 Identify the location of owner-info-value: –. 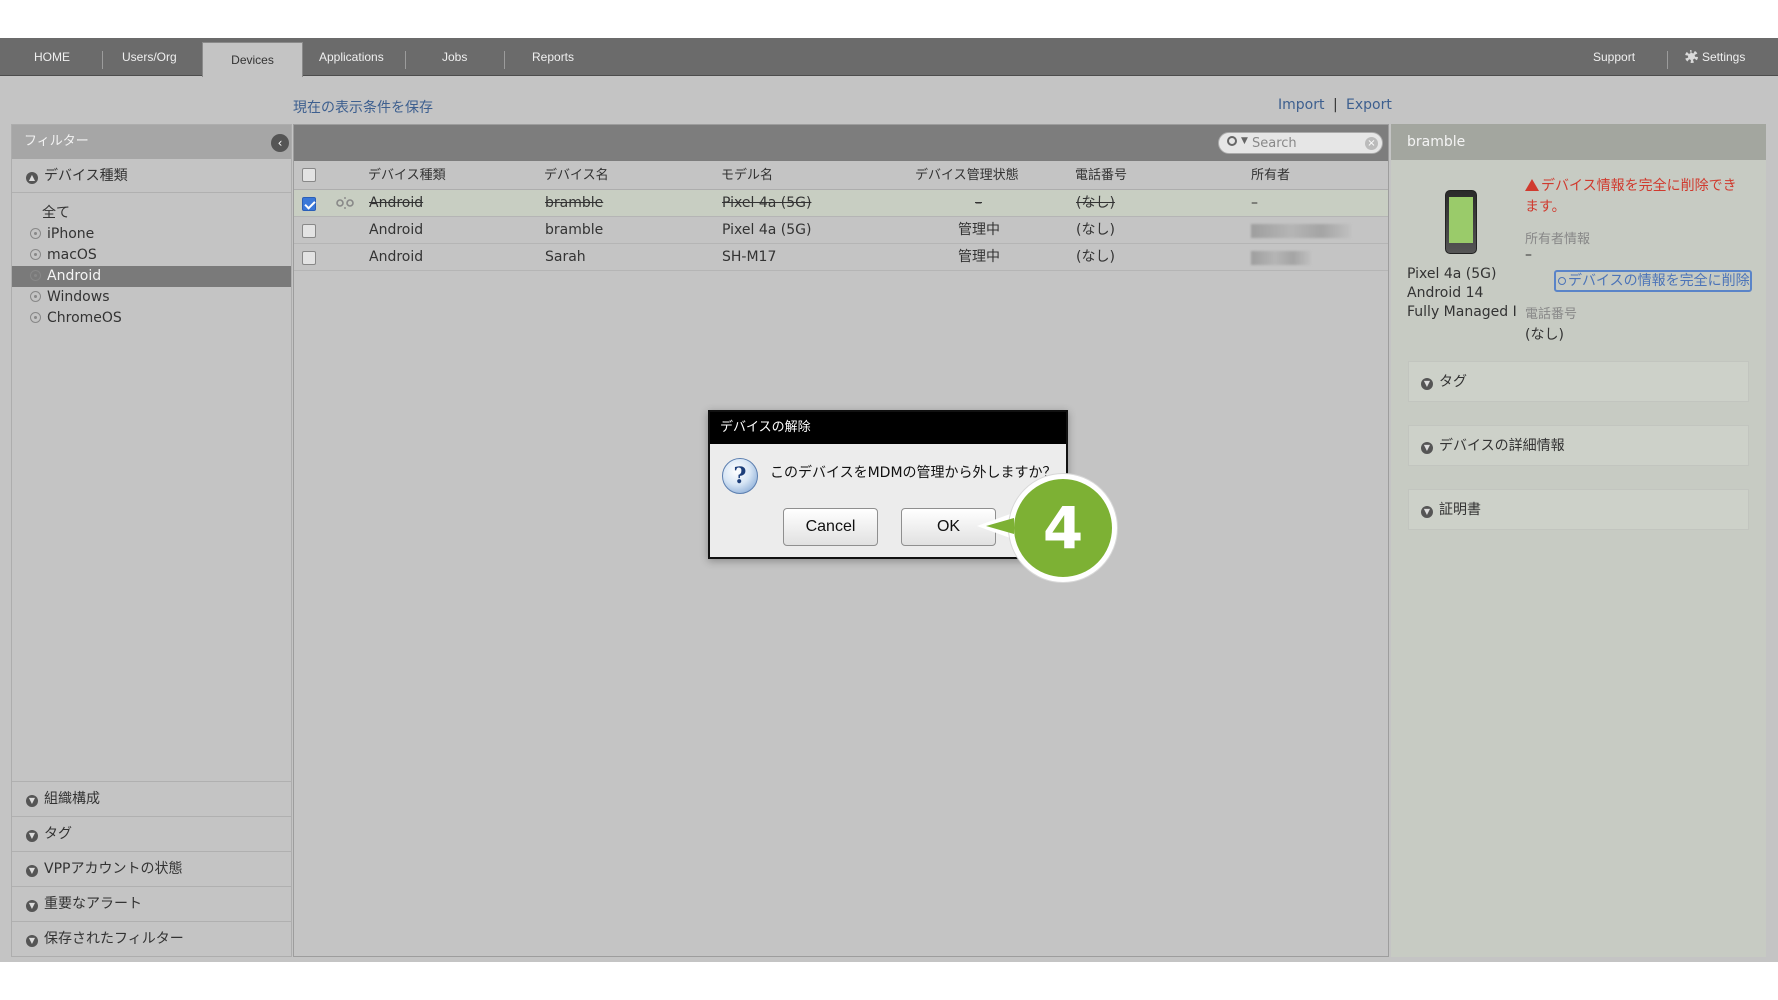
(1528, 255).